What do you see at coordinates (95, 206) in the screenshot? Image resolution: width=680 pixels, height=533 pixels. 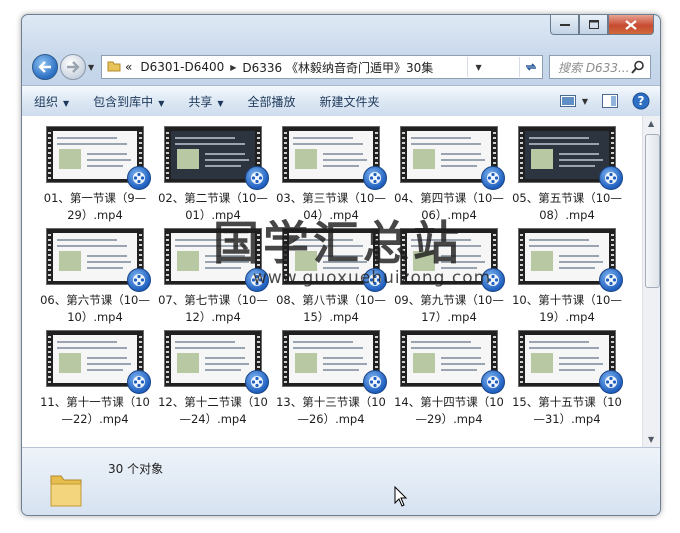 I see `file-name: 01、第一节课（9—29）.mp4` at bounding box center [95, 206].